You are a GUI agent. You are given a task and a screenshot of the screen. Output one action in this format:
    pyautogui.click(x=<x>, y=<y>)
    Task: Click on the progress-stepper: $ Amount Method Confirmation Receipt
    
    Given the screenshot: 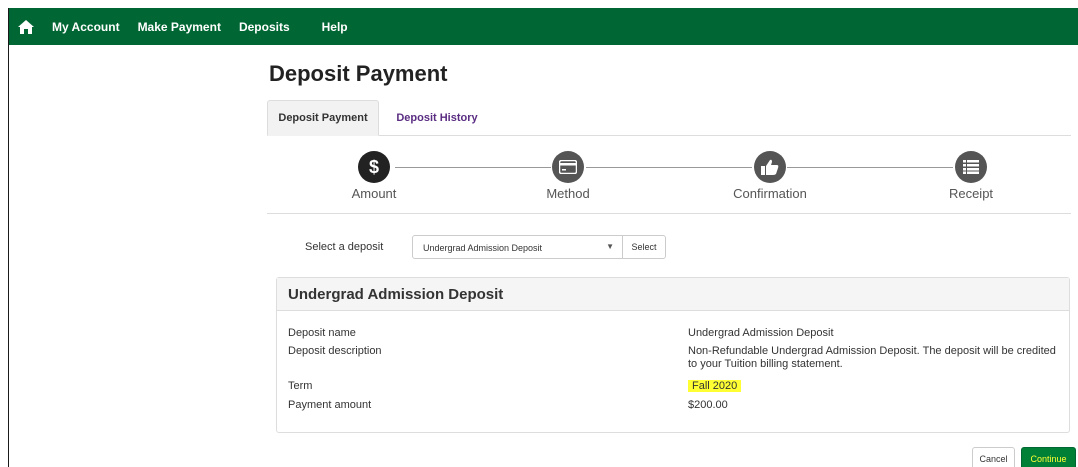 What is the action you would take?
    pyautogui.click(x=669, y=175)
    